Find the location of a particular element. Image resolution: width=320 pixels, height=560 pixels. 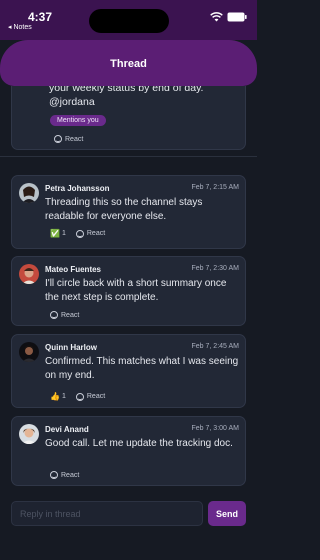

composer: Send is located at coordinates (128, 514).